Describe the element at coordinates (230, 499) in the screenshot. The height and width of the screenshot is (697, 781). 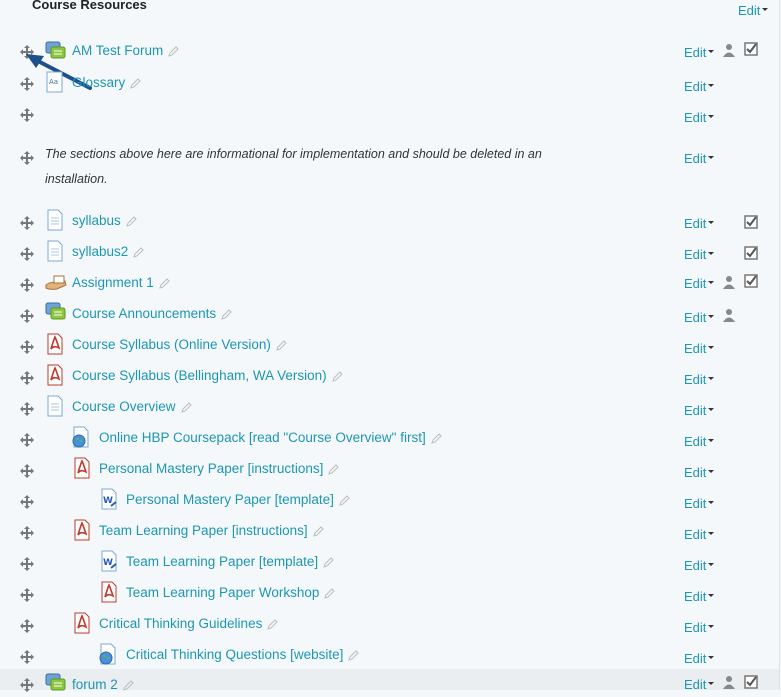
I see `activity-name: Personal Mastery Paper [template]` at that location.